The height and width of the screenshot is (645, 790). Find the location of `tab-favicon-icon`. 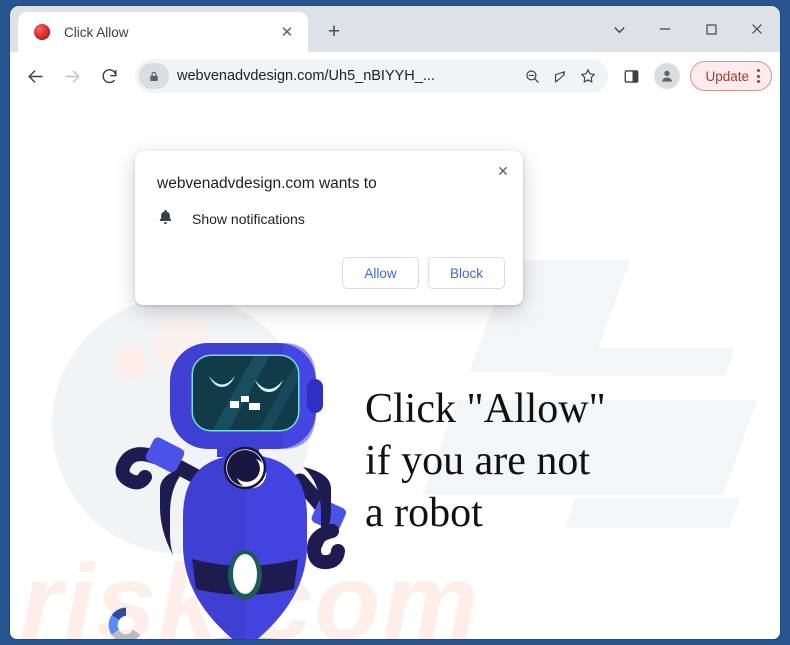

tab-favicon-icon is located at coordinates (42, 32).